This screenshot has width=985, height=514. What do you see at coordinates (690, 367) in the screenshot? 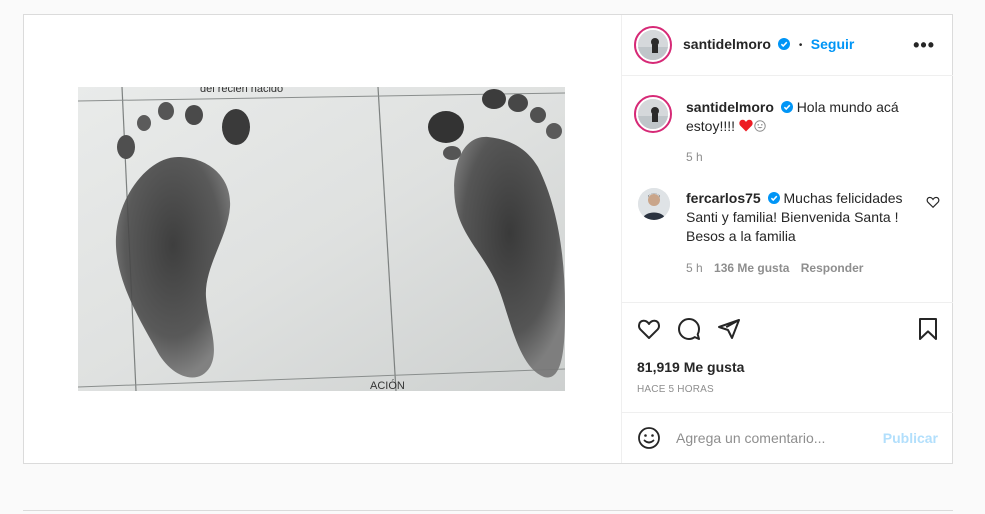
I see `likes-count: 81,919 Me gusta` at bounding box center [690, 367].